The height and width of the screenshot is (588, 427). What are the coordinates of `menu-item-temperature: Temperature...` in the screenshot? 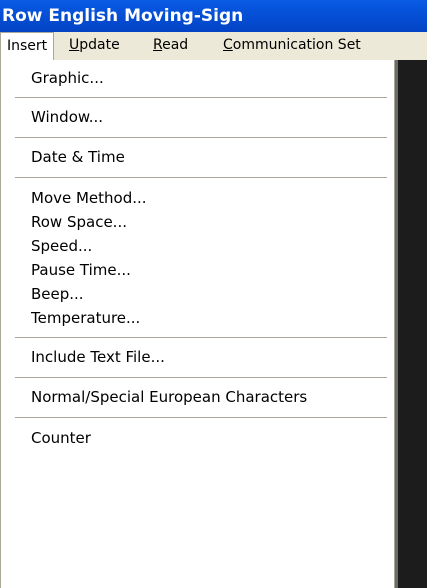 It's located at (197, 318).